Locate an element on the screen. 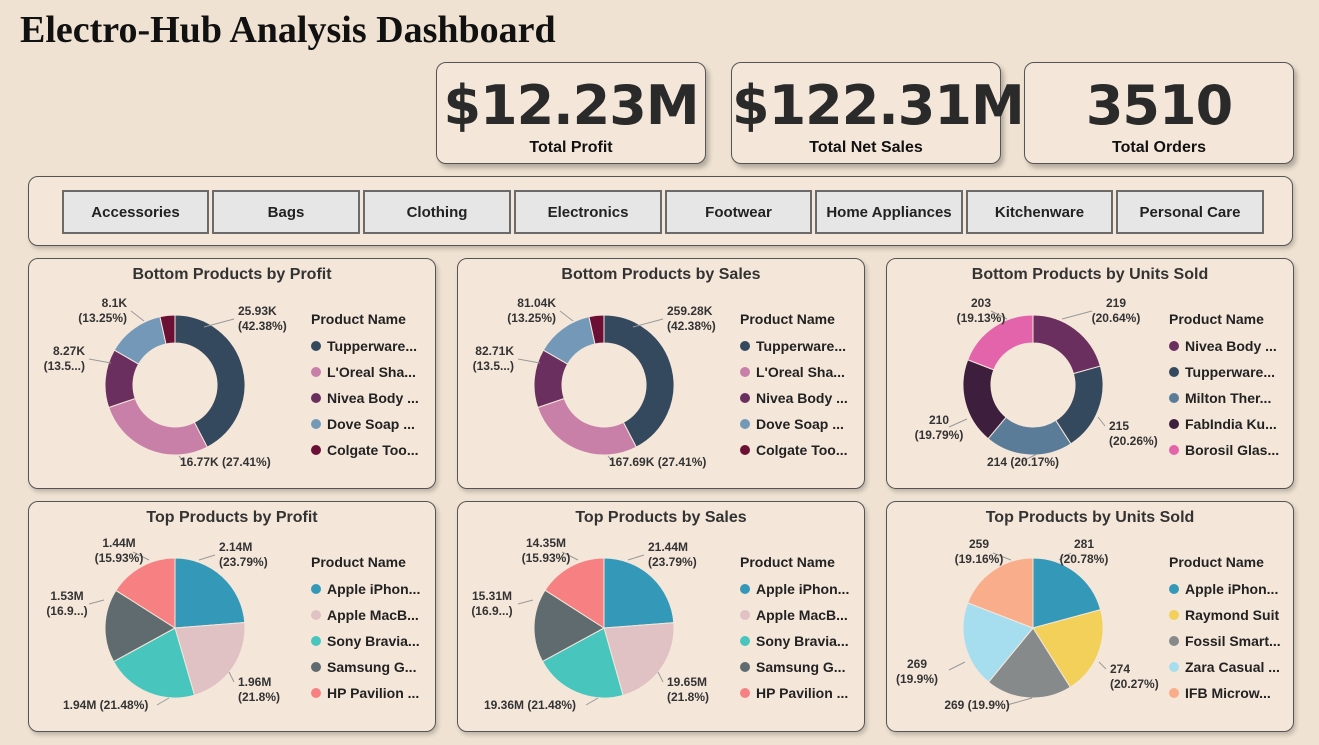 This screenshot has width=1319, height=745. dashboard-title: Electro-Hub Analysis Dashboard is located at coordinates (288, 30).